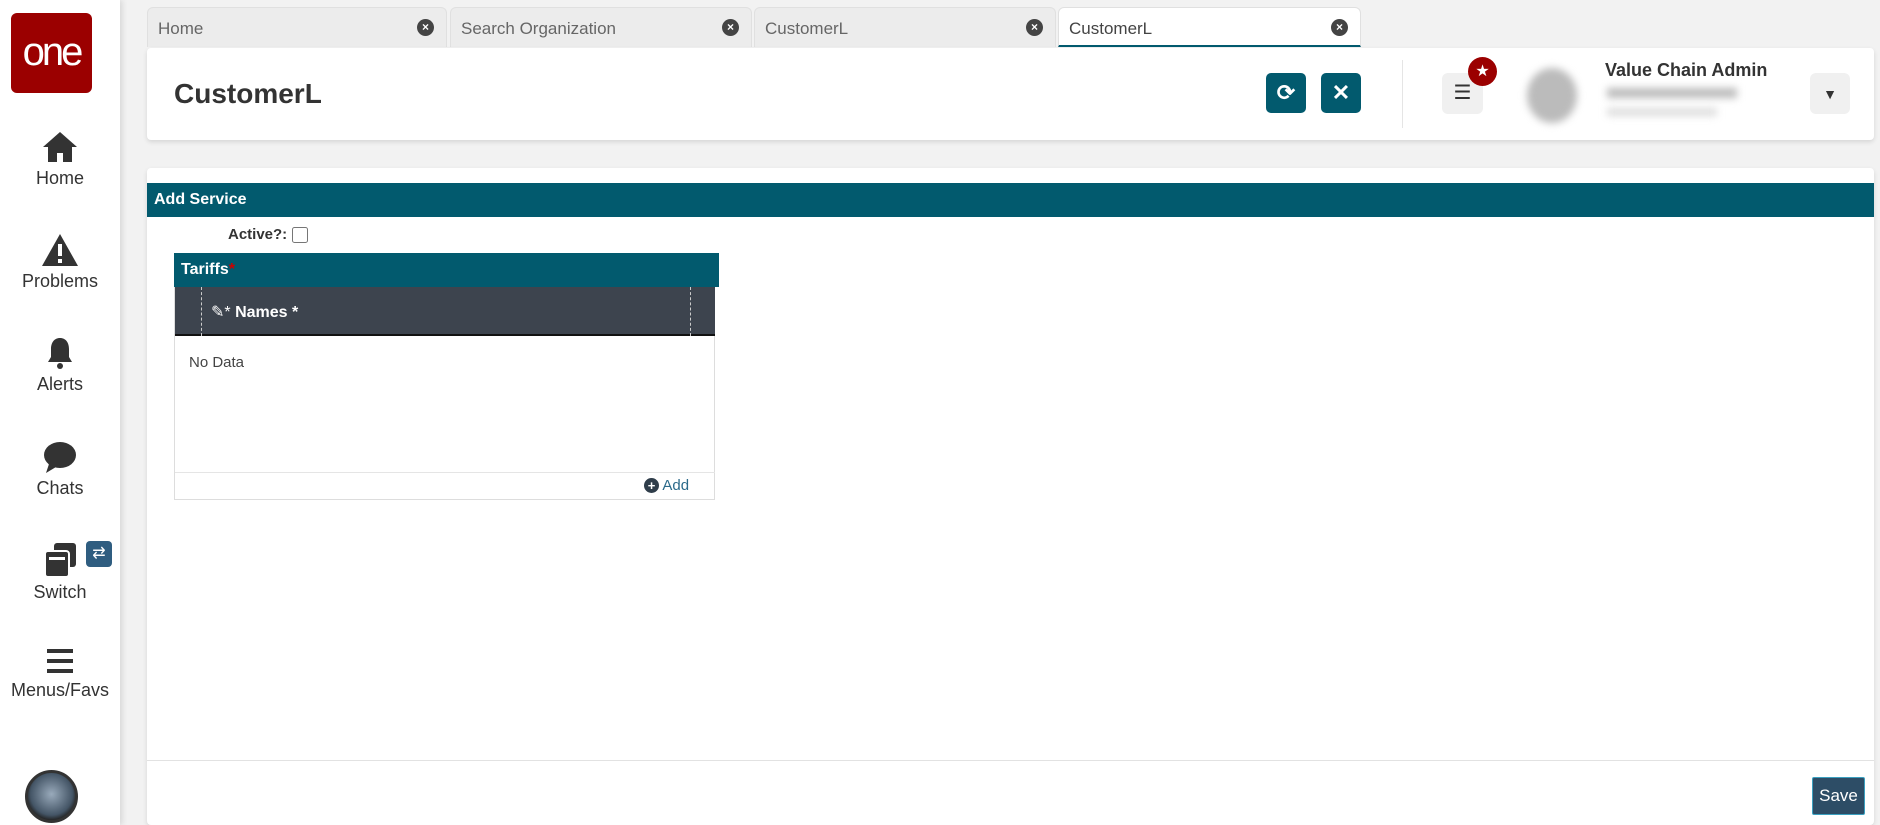  I want to click on tab-search-organization: Search Organization ×, so click(601, 27).